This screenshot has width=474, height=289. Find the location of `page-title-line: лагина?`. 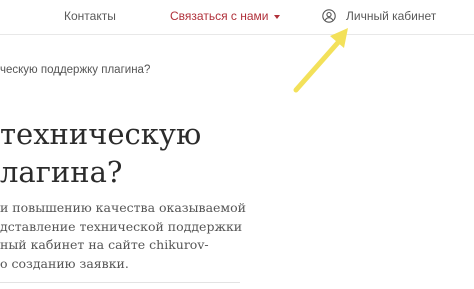

page-title-line: лагина? is located at coordinates (61, 172).